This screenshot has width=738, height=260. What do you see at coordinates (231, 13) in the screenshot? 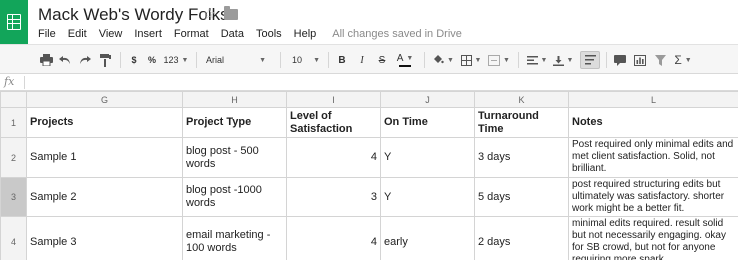
I see `folder-icon` at bounding box center [231, 13].